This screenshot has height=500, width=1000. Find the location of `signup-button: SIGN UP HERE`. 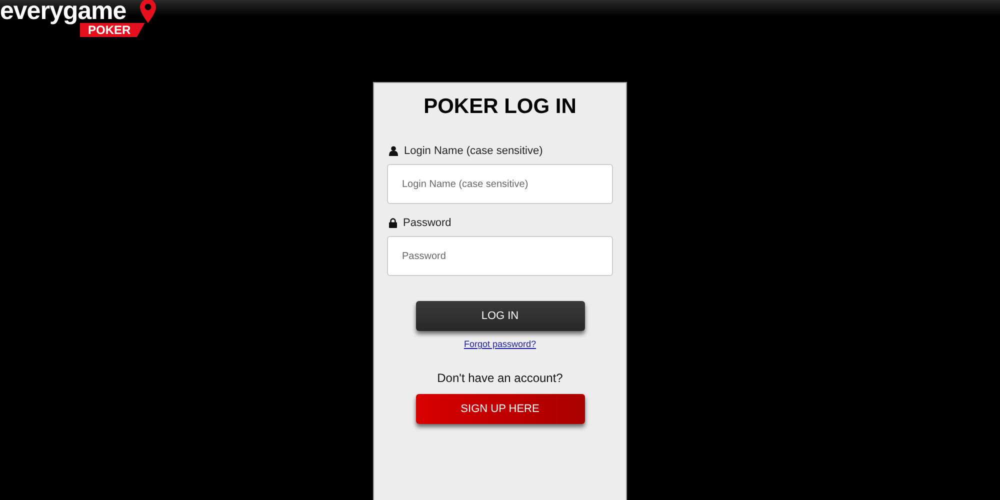

signup-button: SIGN UP HERE is located at coordinates (500, 409).